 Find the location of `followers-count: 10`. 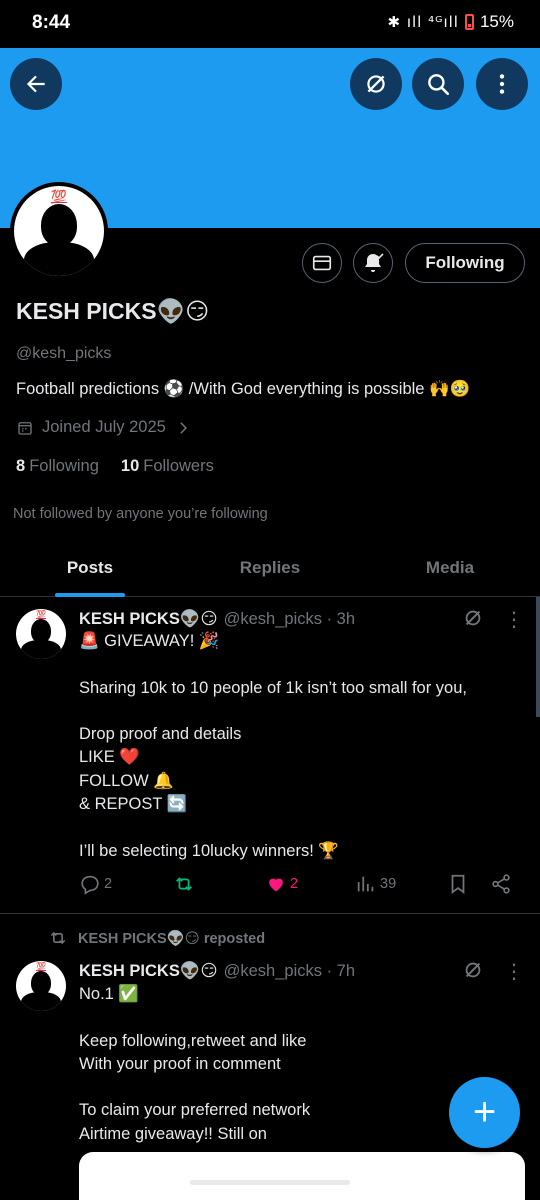

followers-count: 10 is located at coordinates (130, 466).